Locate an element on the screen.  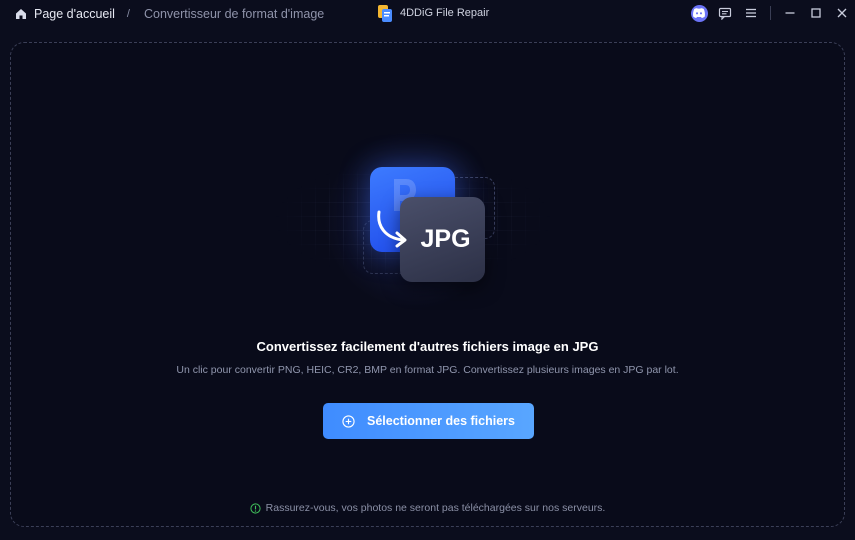
close-icon is located at coordinates (842, 13).